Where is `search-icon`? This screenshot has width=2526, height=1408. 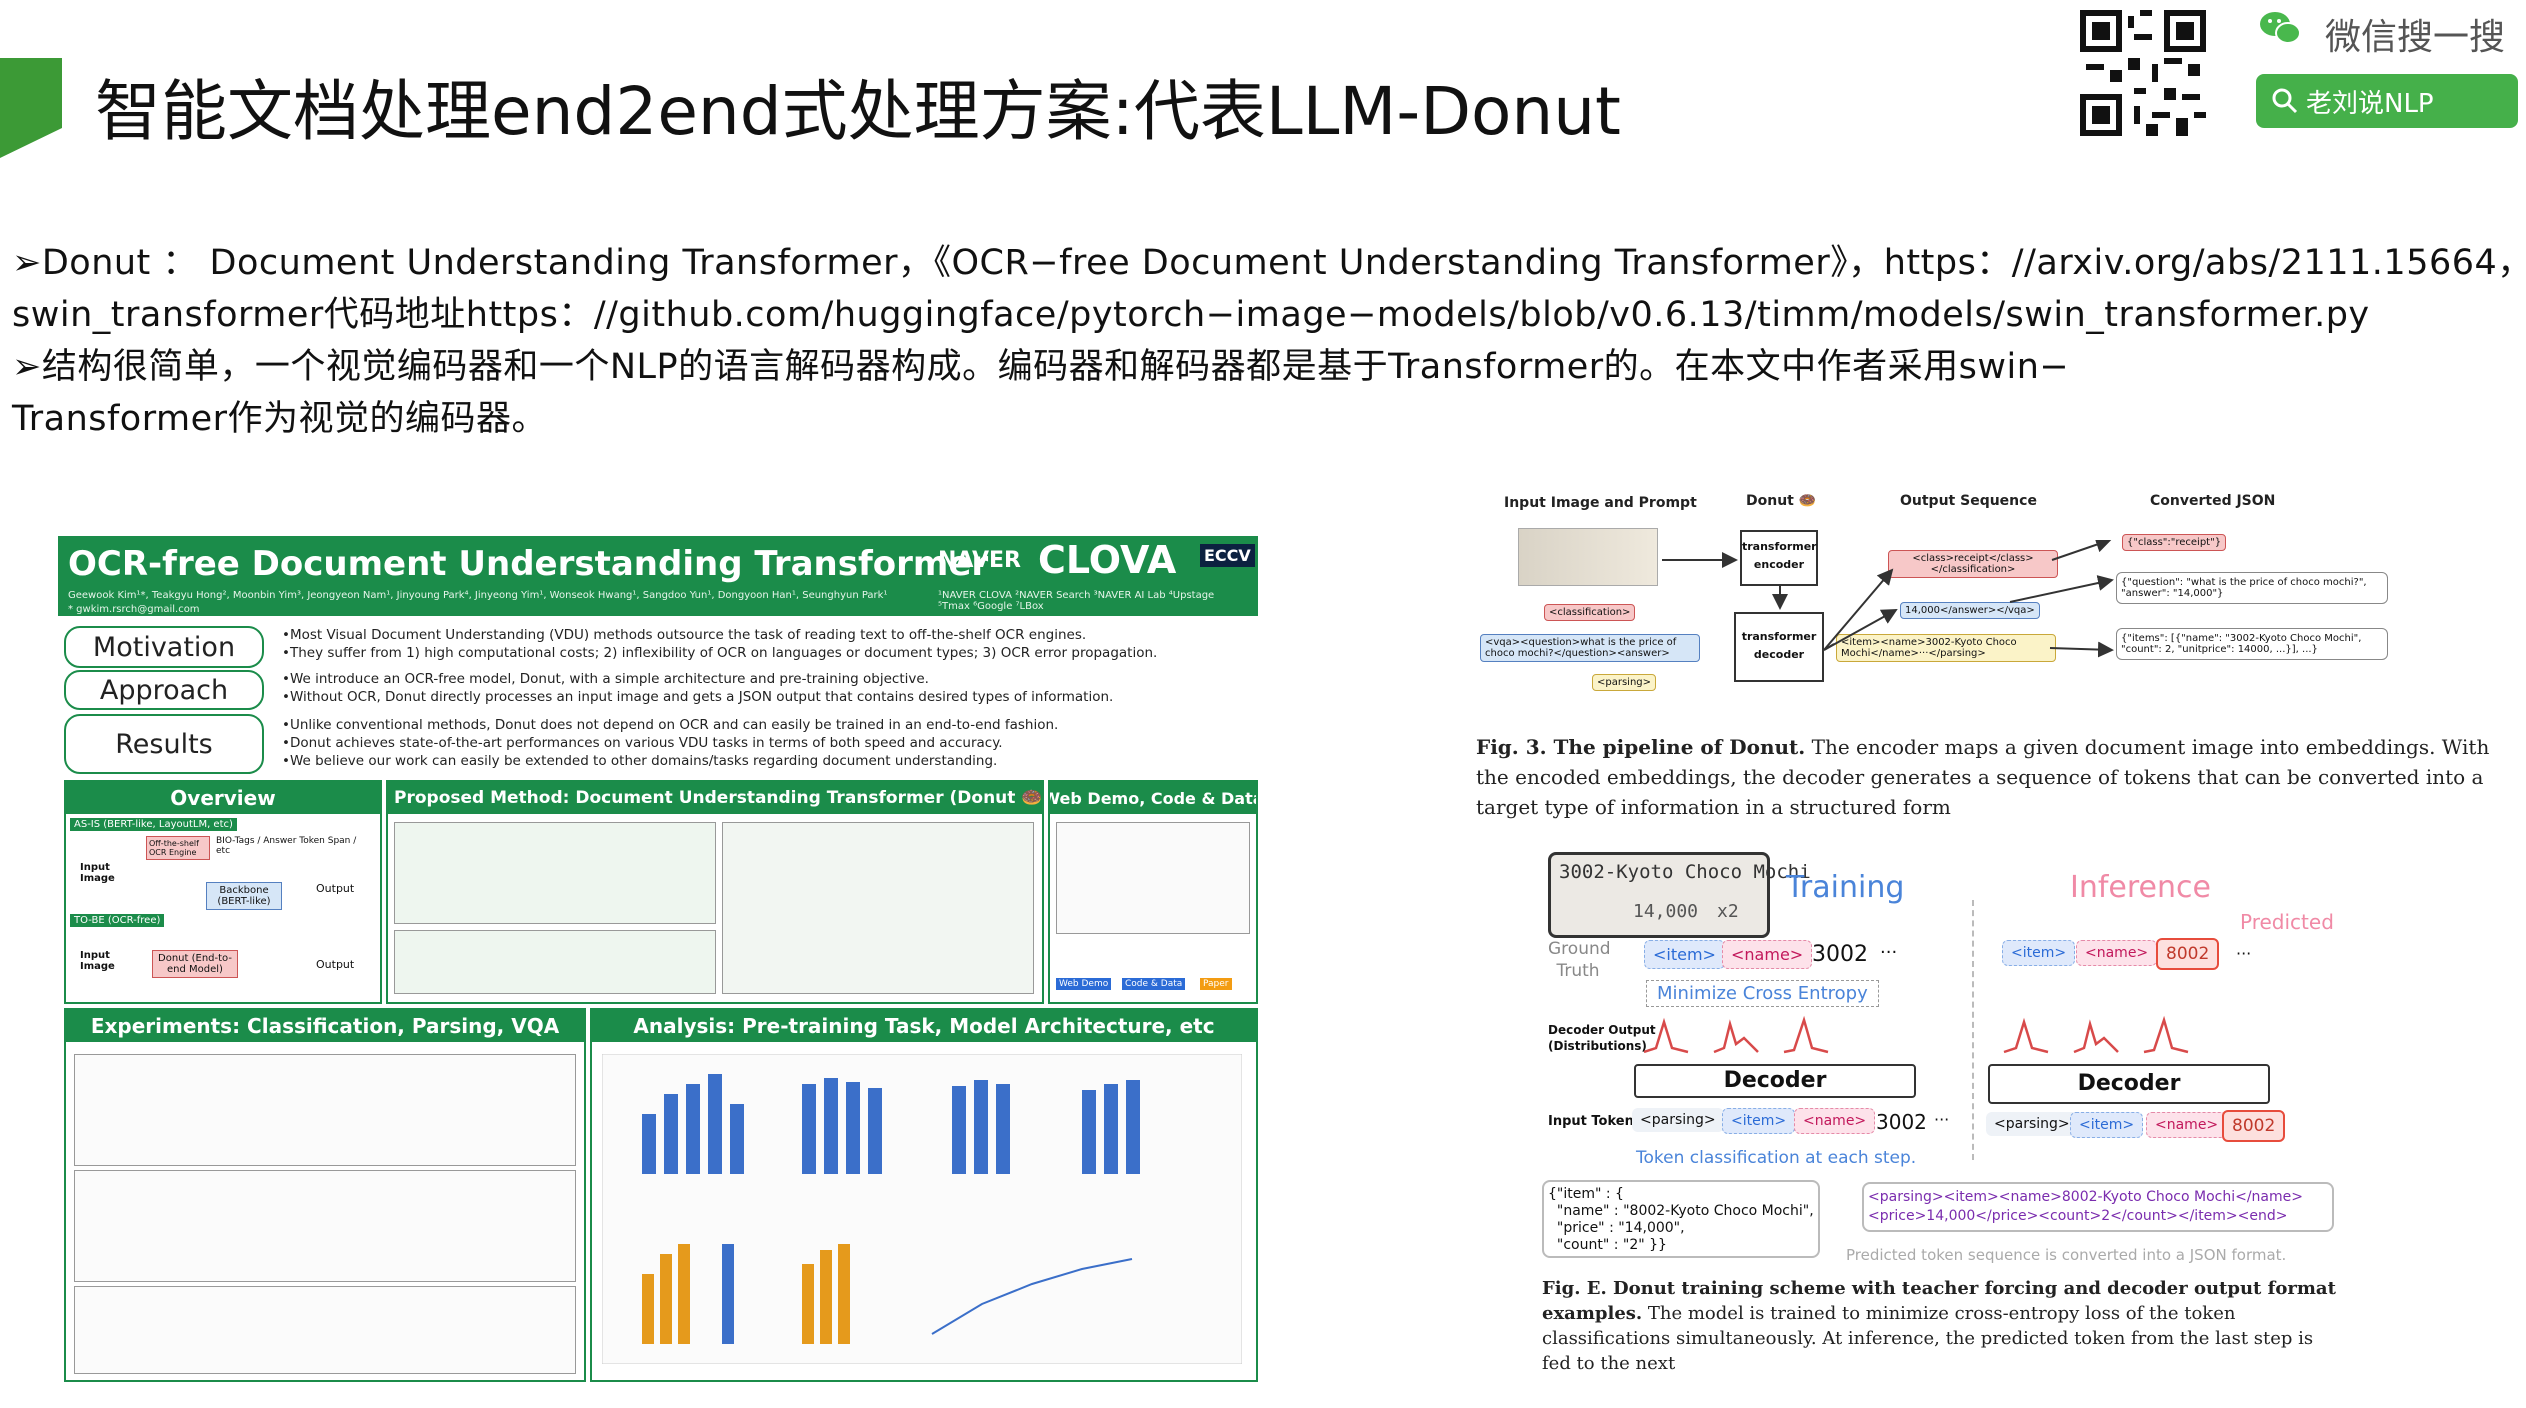
search-icon is located at coordinates (2285, 101).